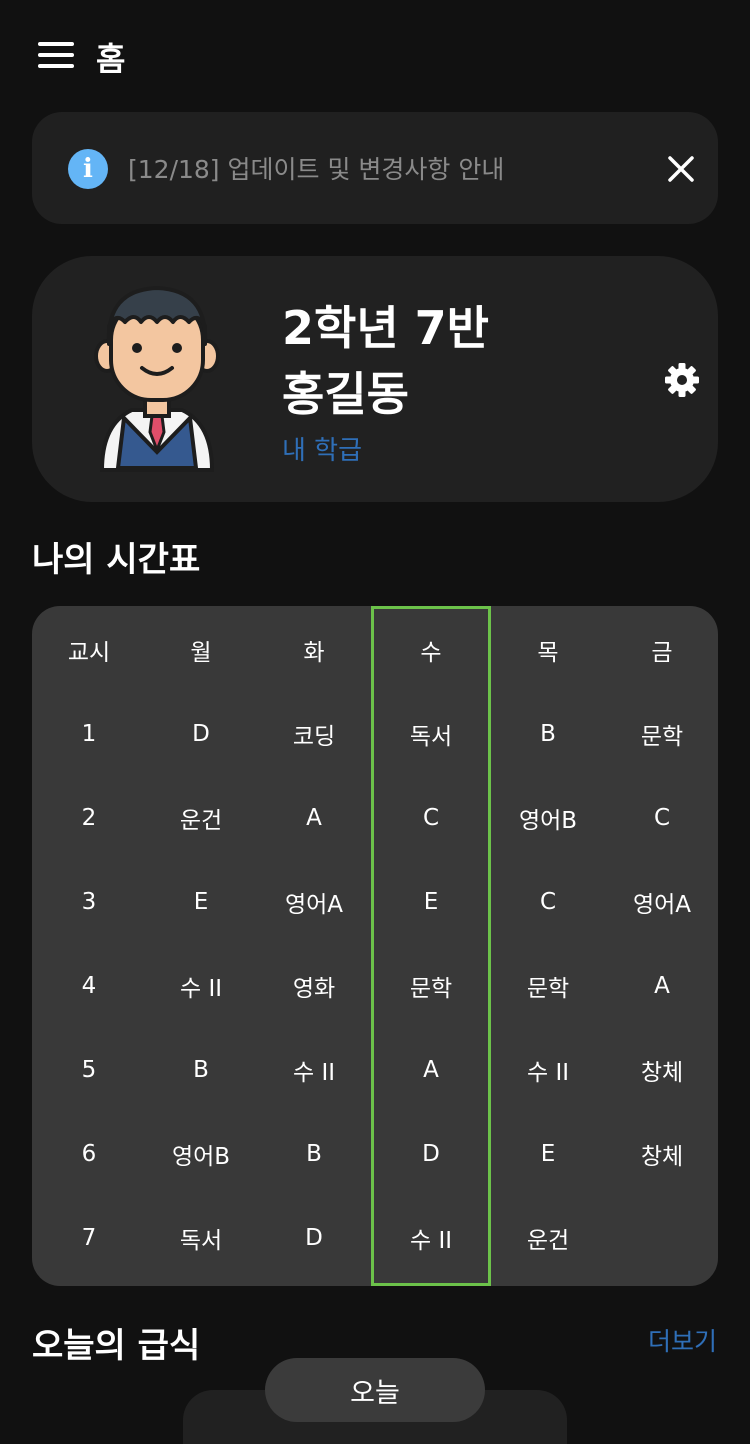 The width and height of the screenshot is (750, 1444). Describe the element at coordinates (201, 653) in the screenshot. I see `header-mon: 월` at that location.